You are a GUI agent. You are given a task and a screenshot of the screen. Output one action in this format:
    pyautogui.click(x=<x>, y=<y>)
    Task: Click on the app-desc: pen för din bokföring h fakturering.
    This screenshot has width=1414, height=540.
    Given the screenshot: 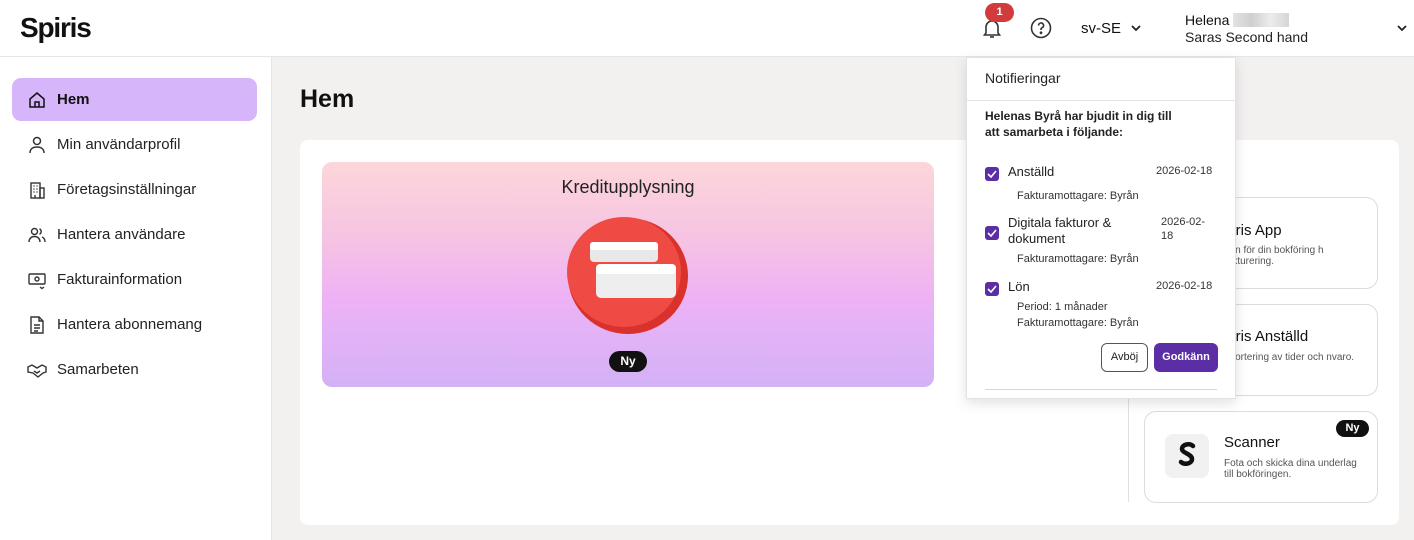 What is the action you would take?
    pyautogui.click(x=1274, y=256)
    